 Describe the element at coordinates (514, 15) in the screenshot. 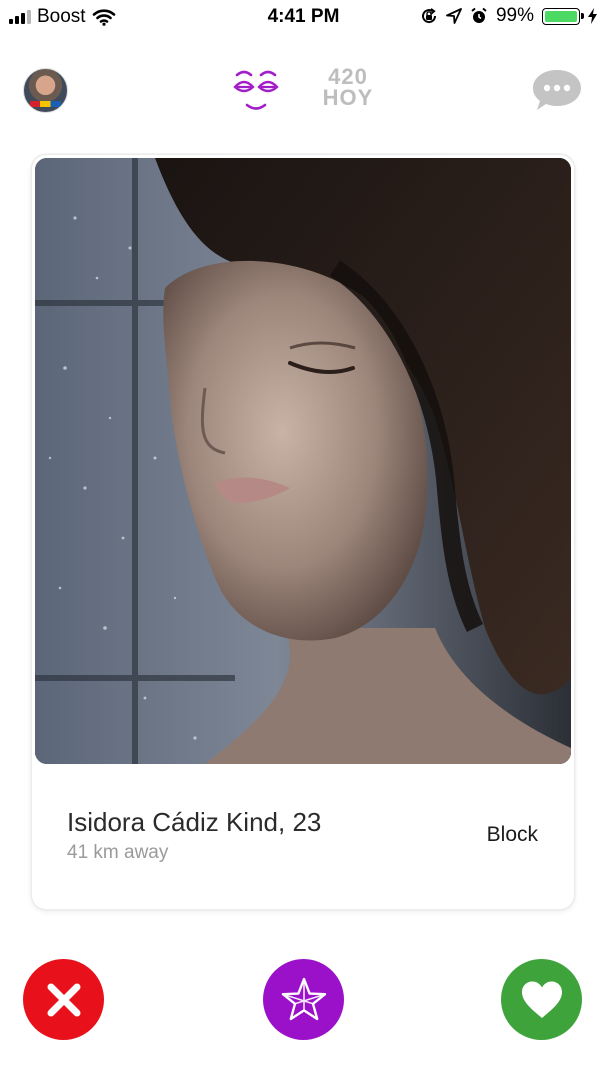

I see `battery-percent: 99%` at that location.